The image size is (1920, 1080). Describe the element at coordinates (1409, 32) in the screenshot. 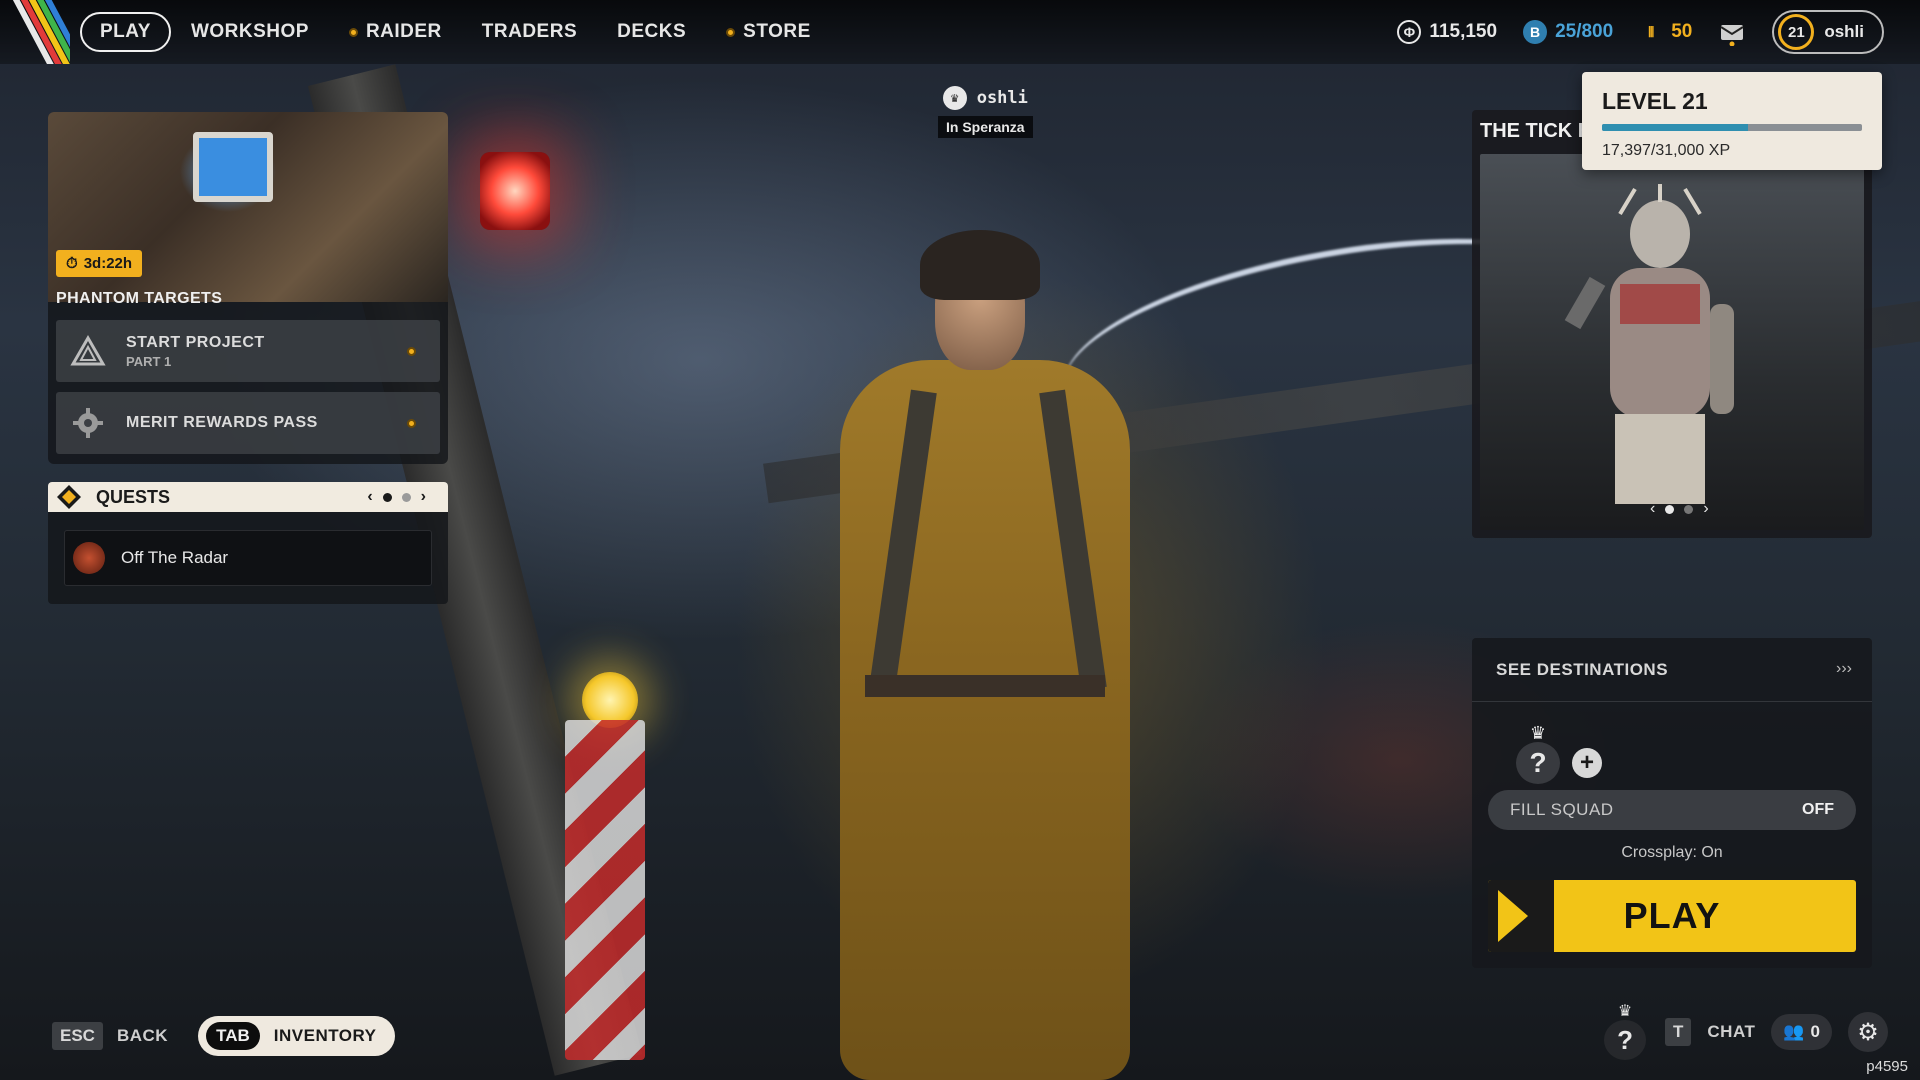

I see `coin-icon: Φ` at that location.